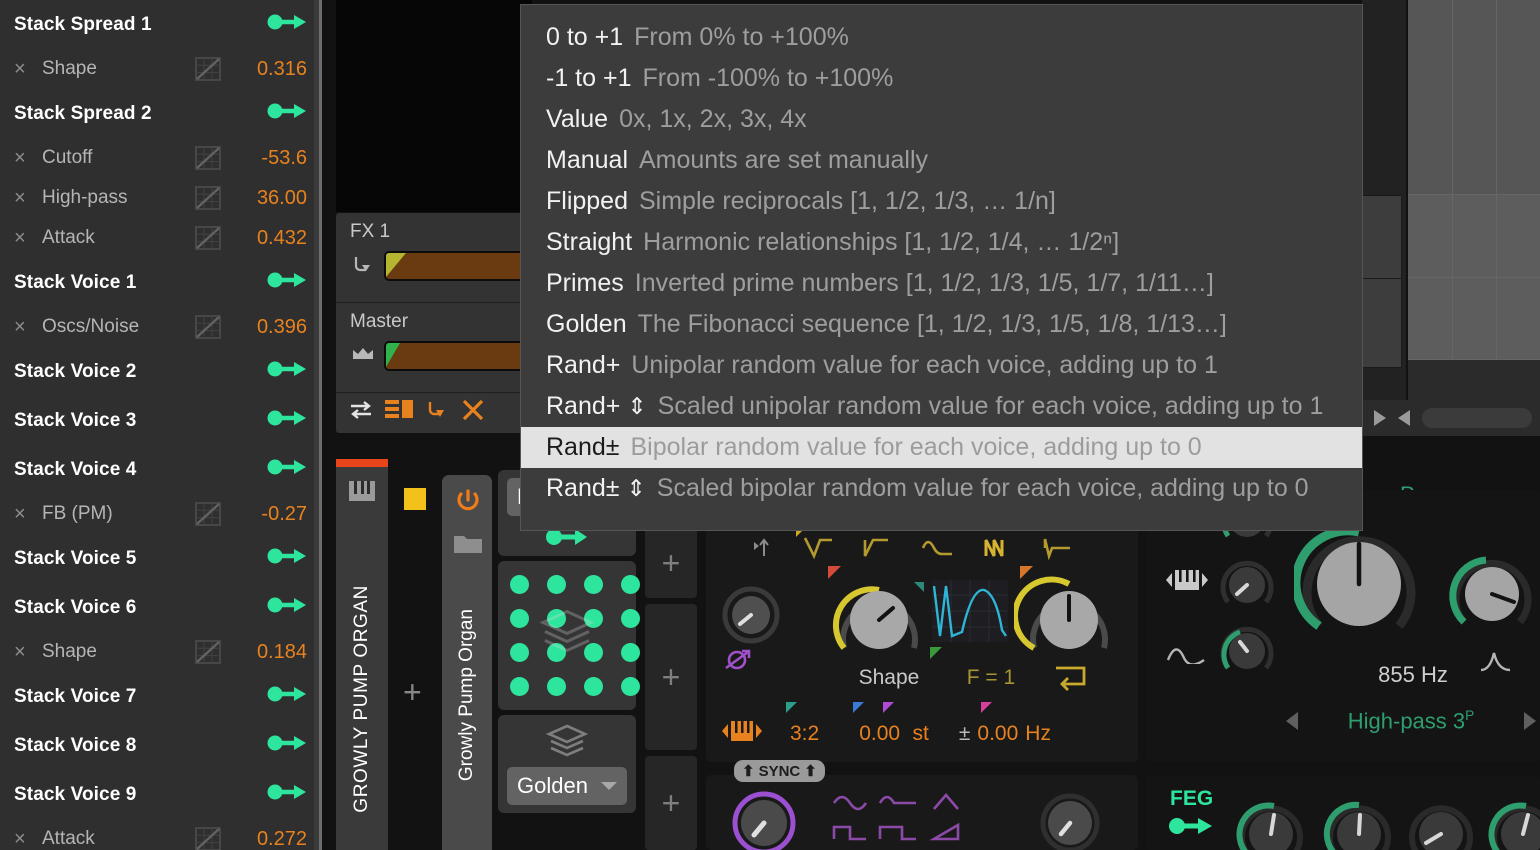 This screenshot has height=850, width=1540. What do you see at coordinates (1477, 418) in the screenshot?
I see `transport-slider` at bounding box center [1477, 418].